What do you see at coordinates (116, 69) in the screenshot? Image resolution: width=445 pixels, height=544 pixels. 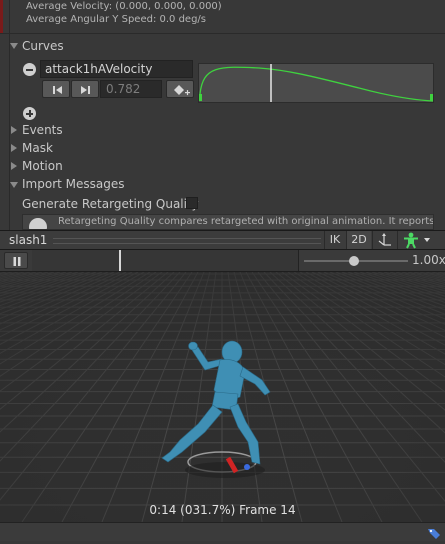 I see `curve-name-field: attack1hAVelocity` at bounding box center [116, 69].